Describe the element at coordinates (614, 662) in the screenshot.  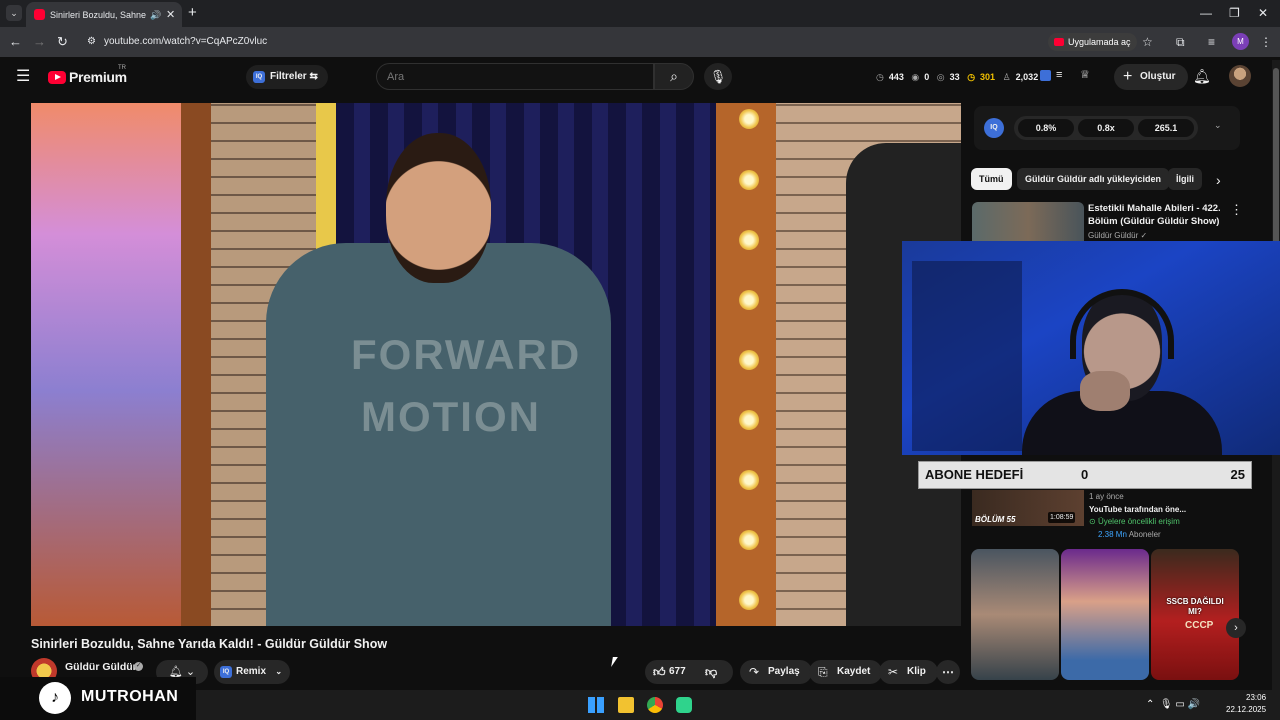
I see `mouse-cursor-icon` at that location.